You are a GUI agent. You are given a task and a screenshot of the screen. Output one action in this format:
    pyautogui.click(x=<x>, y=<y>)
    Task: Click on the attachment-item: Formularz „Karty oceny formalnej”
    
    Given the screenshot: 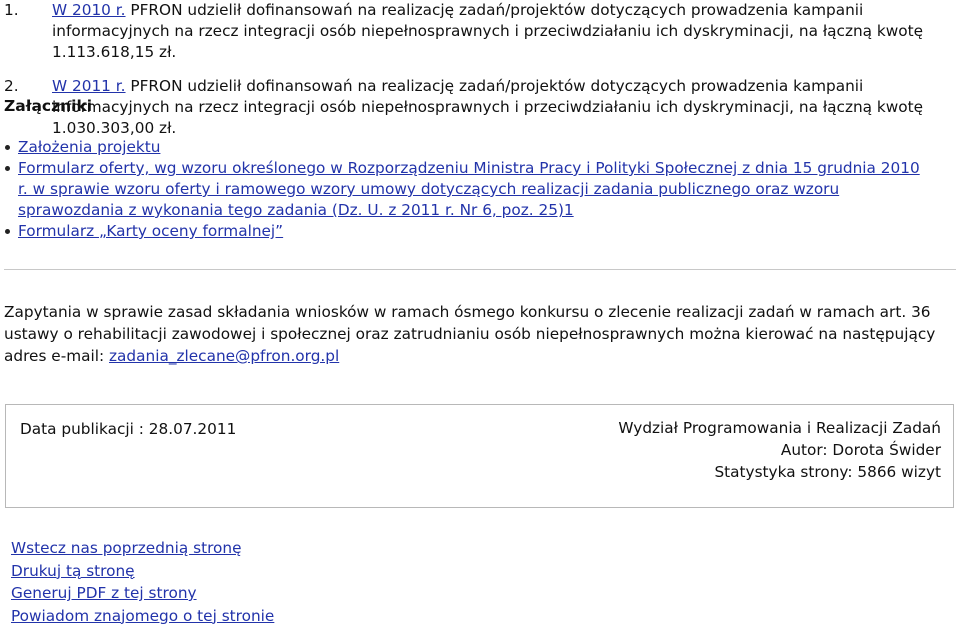 What is the action you would take?
    pyautogui.click(x=466, y=231)
    